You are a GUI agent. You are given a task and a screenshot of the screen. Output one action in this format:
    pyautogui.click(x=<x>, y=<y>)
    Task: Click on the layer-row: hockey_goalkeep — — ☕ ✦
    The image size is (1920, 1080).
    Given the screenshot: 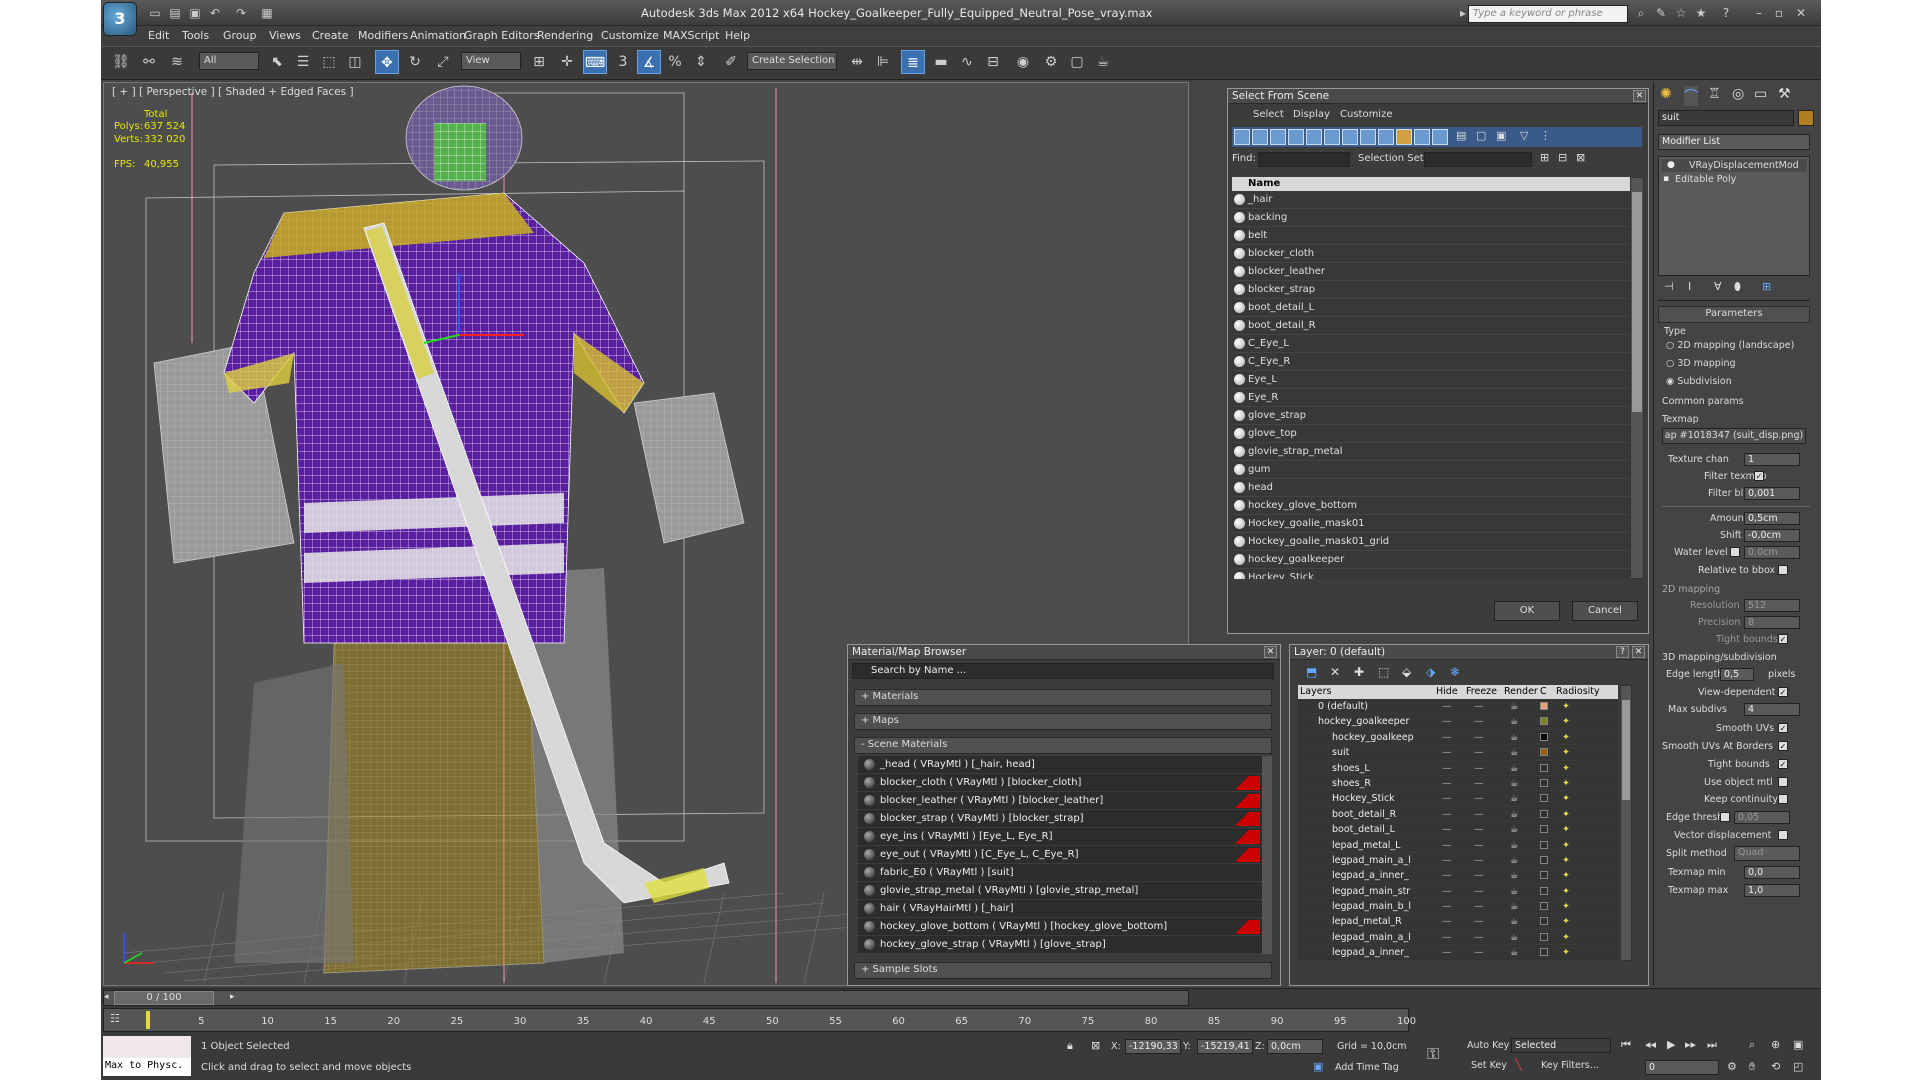 What is the action you would take?
    pyautogui.click(x=1458, y=738)
    